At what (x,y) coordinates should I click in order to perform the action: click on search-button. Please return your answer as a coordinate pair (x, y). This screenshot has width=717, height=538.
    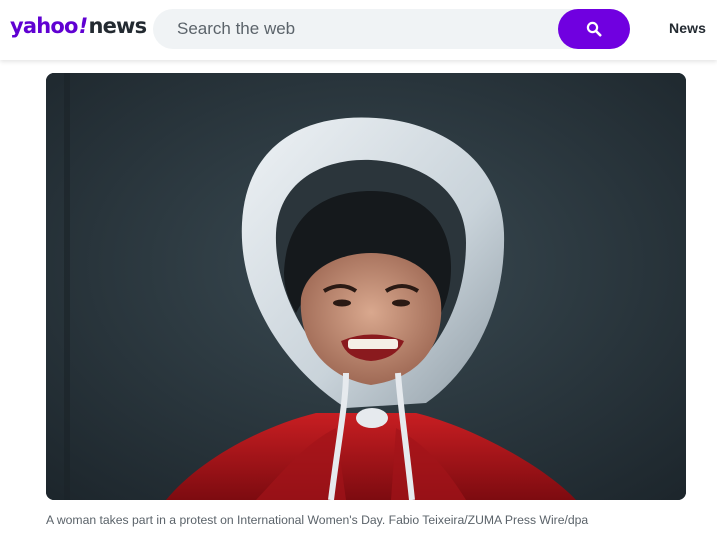
    Looking at the image, I should click on (594, 29).